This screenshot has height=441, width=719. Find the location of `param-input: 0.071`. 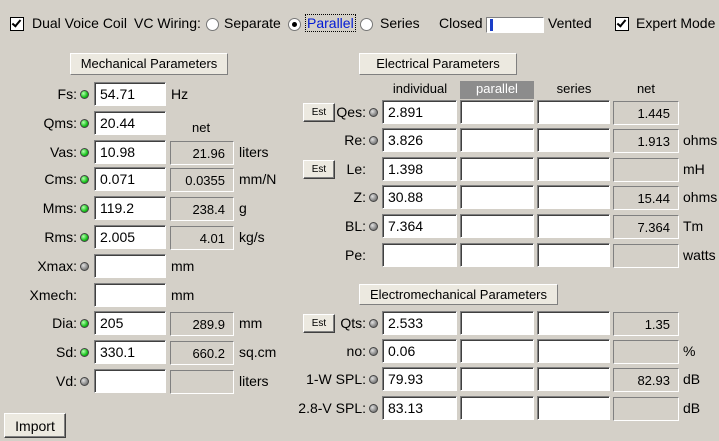

param-input: 0.071 is located at coordinates (130, 179).